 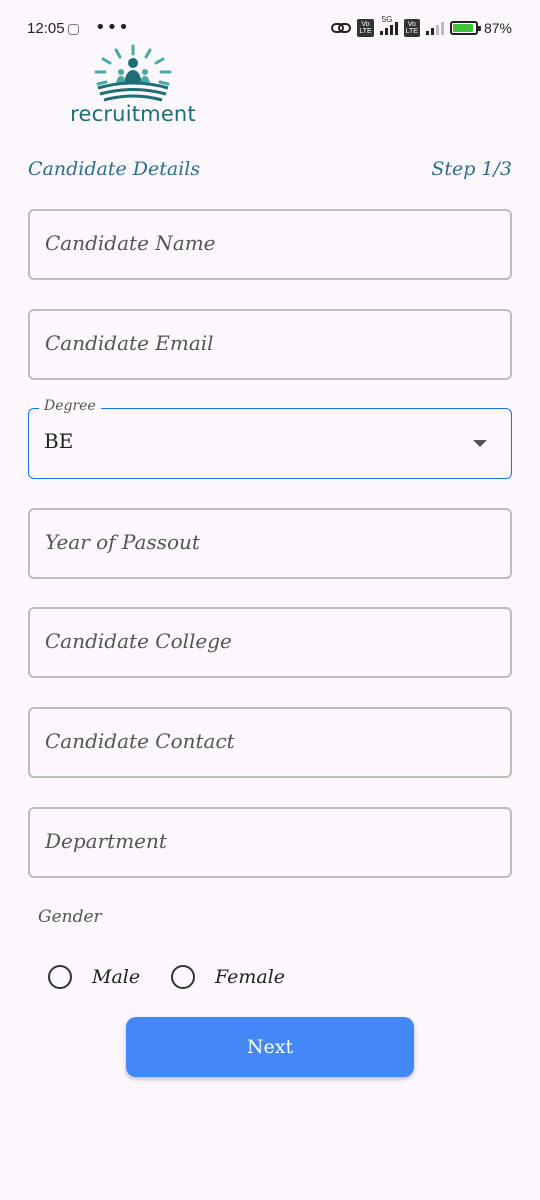 I want to click on gender-radio-male: Male, so click(x=94, y=977).